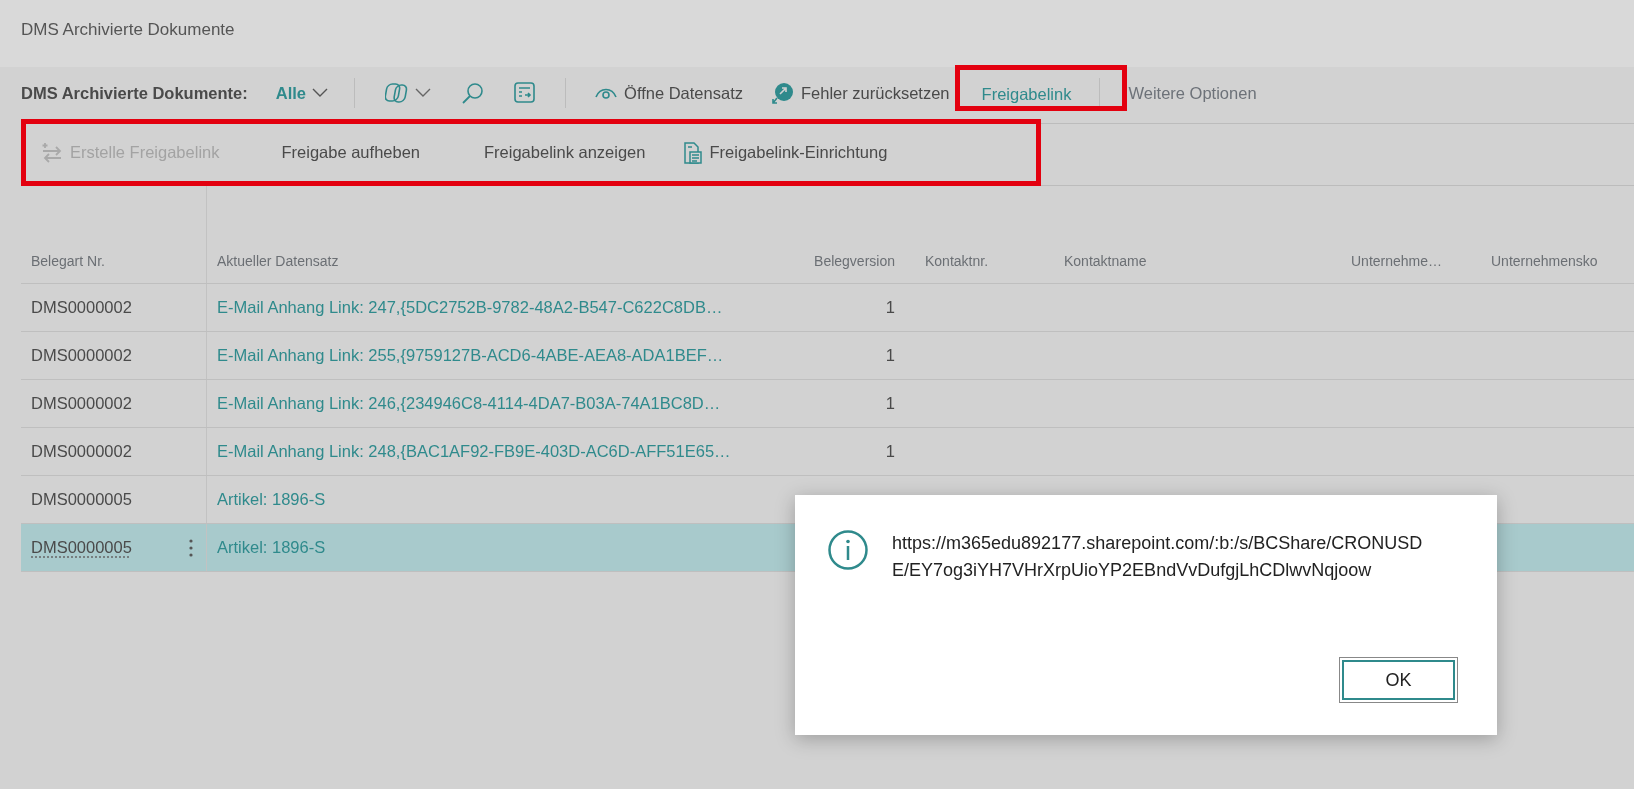 This screenshot has height=789, width=1634. Describe the element at coordinates (128, 29) in the screenshot. I see `page-title: DMS Archivierte Dokumente` at that location.